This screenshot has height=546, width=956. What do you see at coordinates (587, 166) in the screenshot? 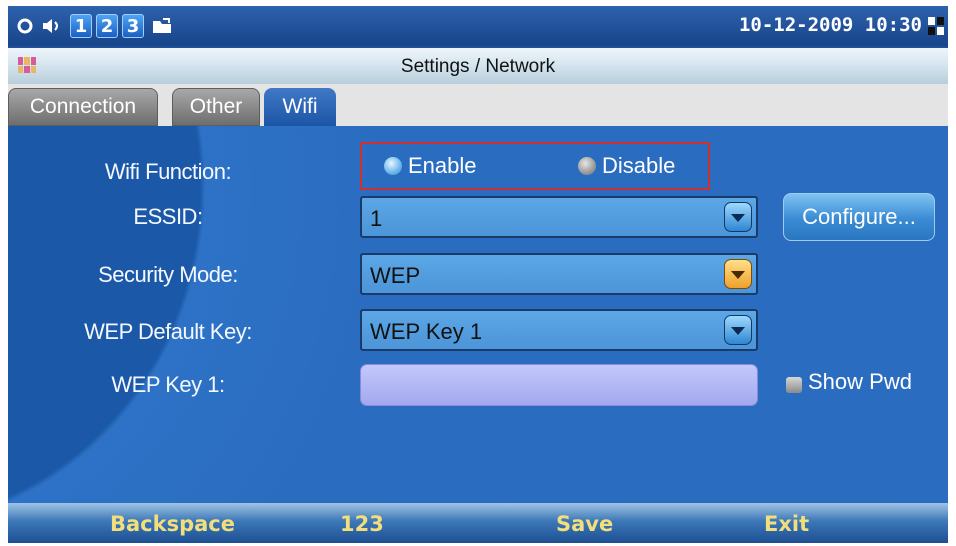
I see `disable-radio` at bounding box center [587, 166].